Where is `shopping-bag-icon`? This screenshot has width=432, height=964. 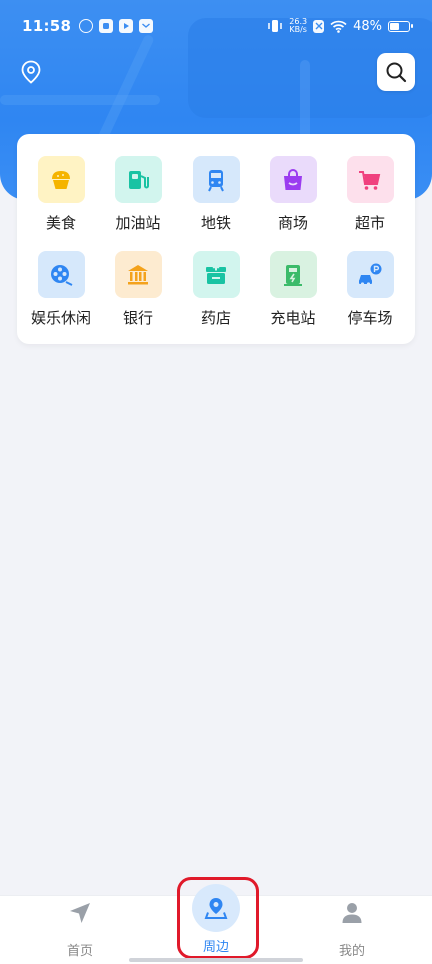
shopping-bag-icon is located at coordinates (293, 179).